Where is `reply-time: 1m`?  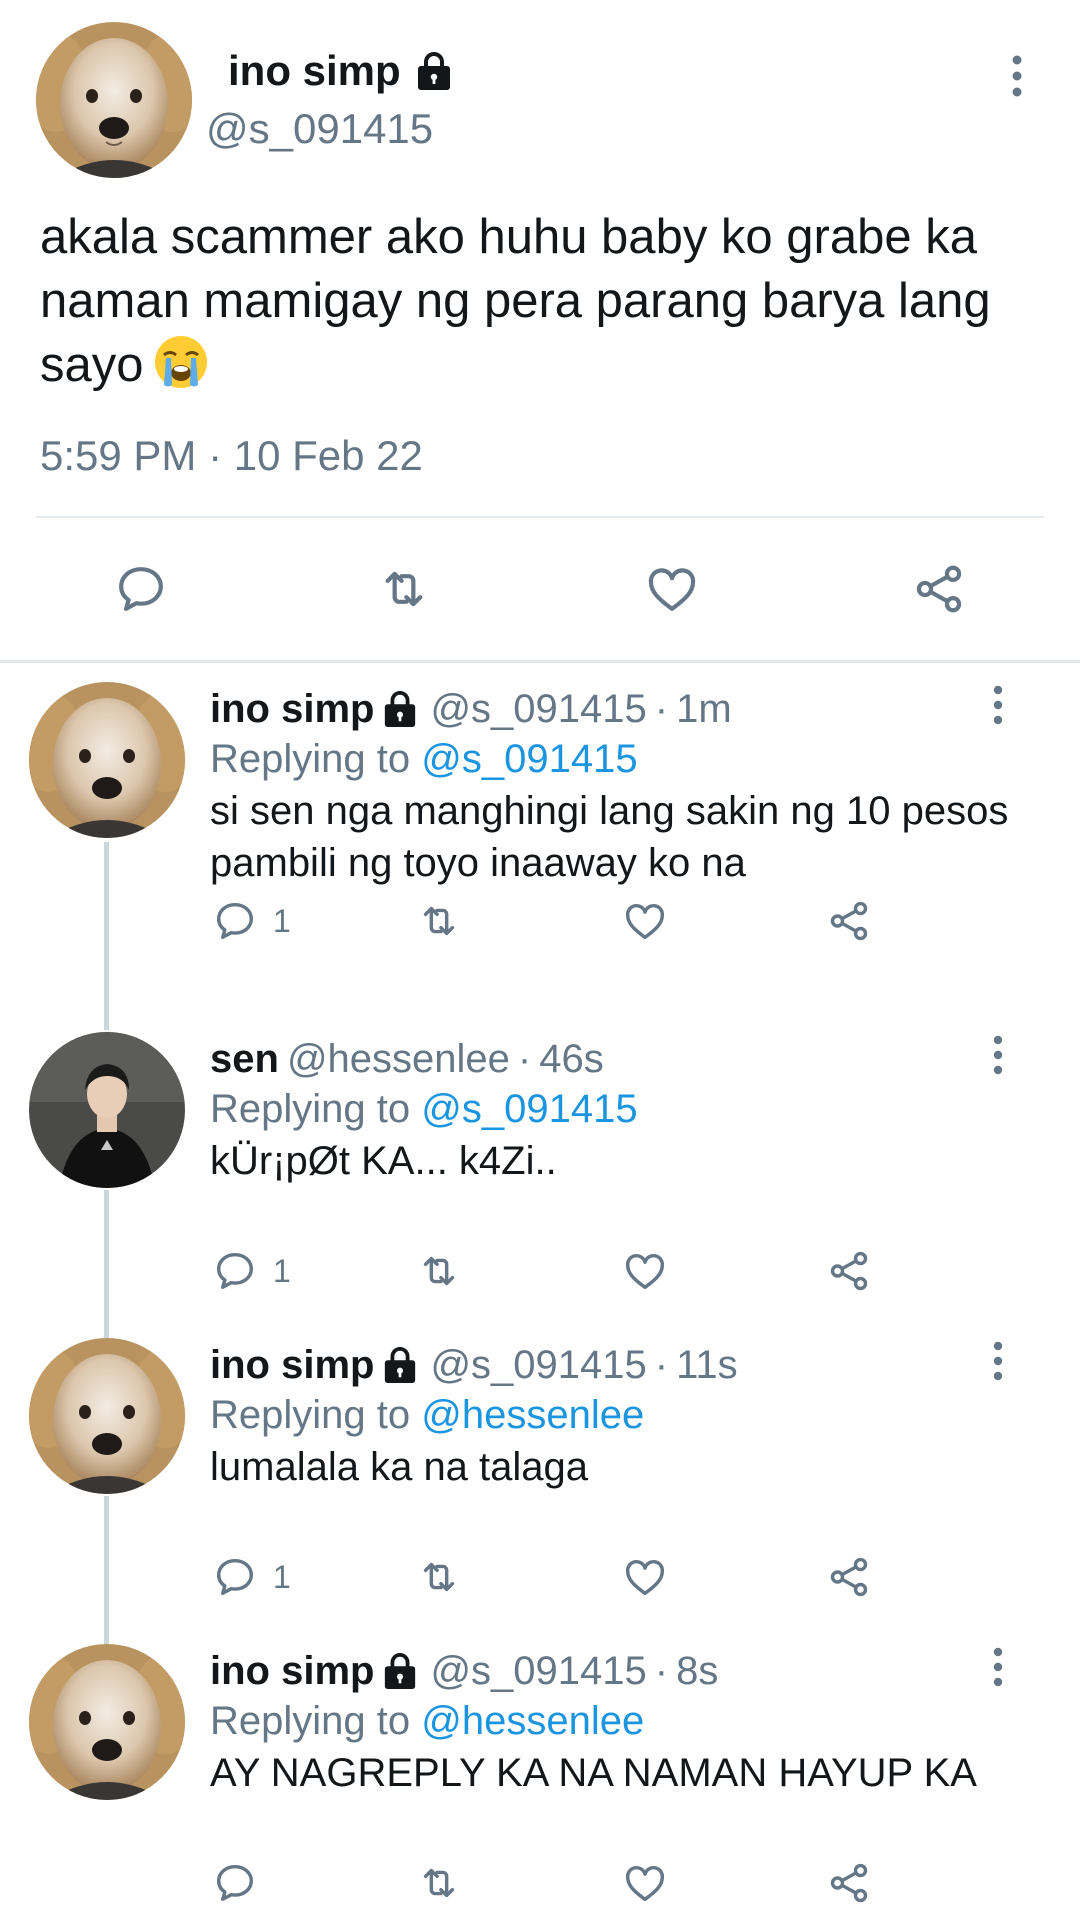
reply-time: 1m is located at coordinates (704, 709).